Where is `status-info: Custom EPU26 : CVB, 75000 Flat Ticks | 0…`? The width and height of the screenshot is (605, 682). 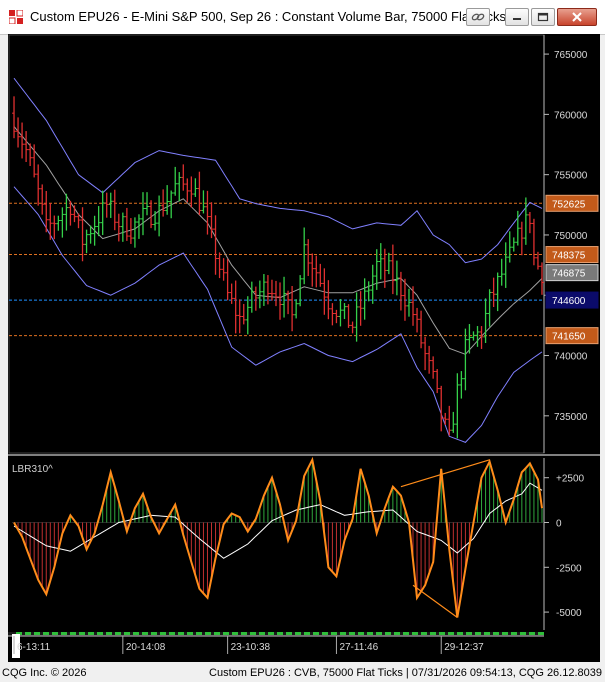
status-info: Custom EPU26 : CVB, 75000 Flat Ticks | 0… is located at coordinates (405, 673).